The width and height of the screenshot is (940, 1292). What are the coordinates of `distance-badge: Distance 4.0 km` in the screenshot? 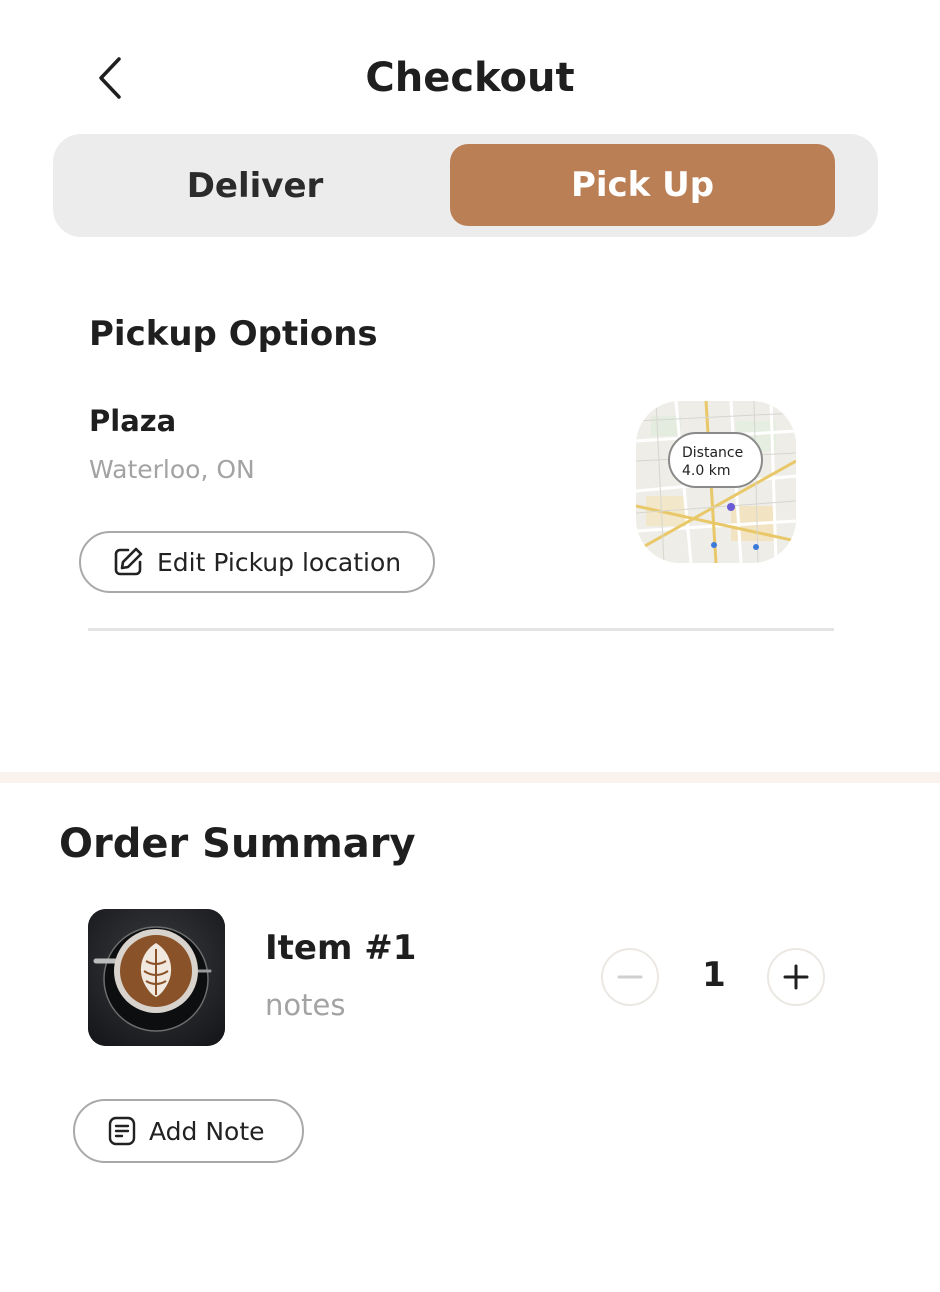 It's located at (715, 460).